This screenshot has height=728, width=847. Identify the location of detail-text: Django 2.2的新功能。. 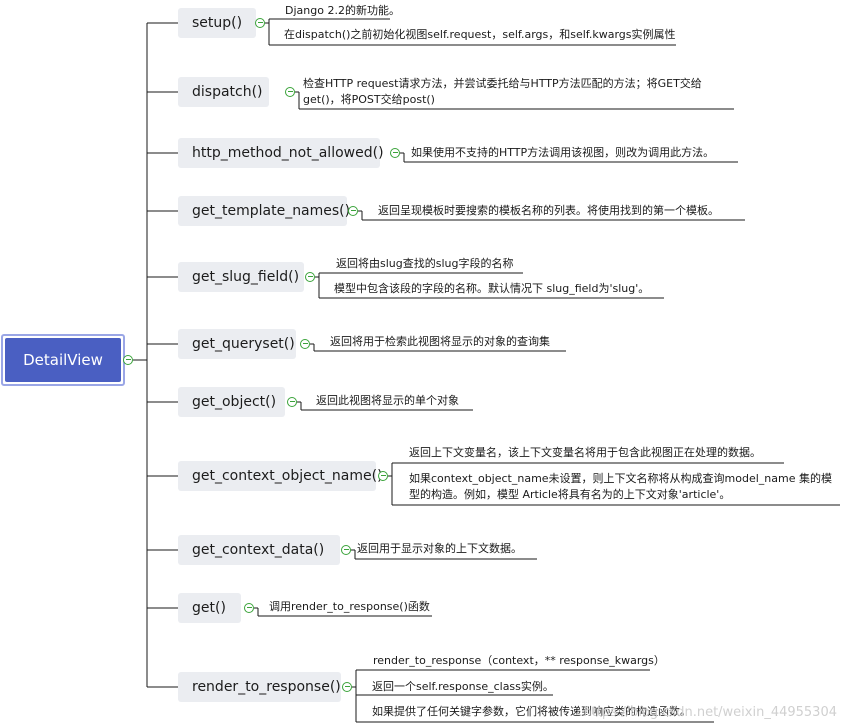
(342, 10).